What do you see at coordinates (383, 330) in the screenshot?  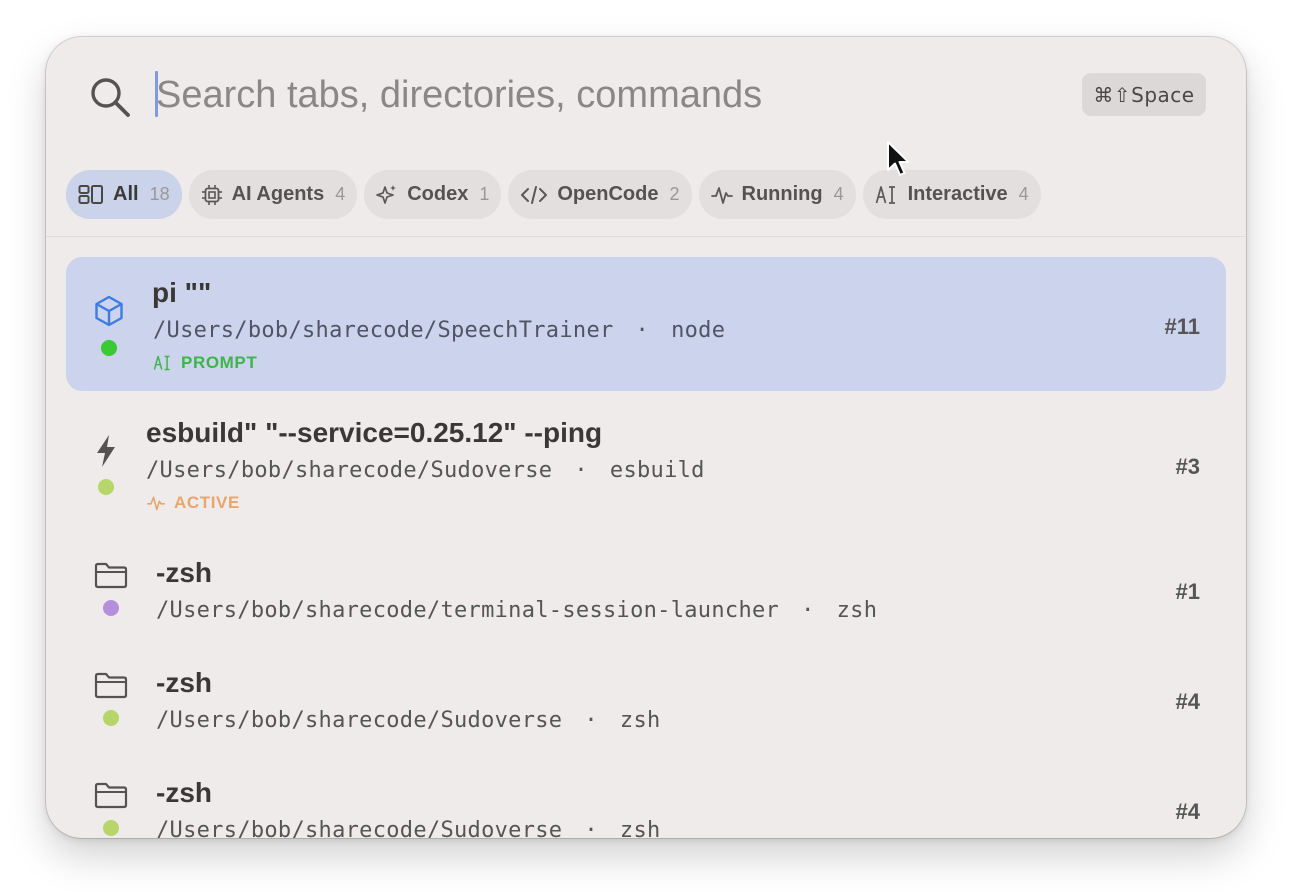 I see `session-path: /Users/bob/sharecode/SpeechTrainer` at bounding box center [383, 330].